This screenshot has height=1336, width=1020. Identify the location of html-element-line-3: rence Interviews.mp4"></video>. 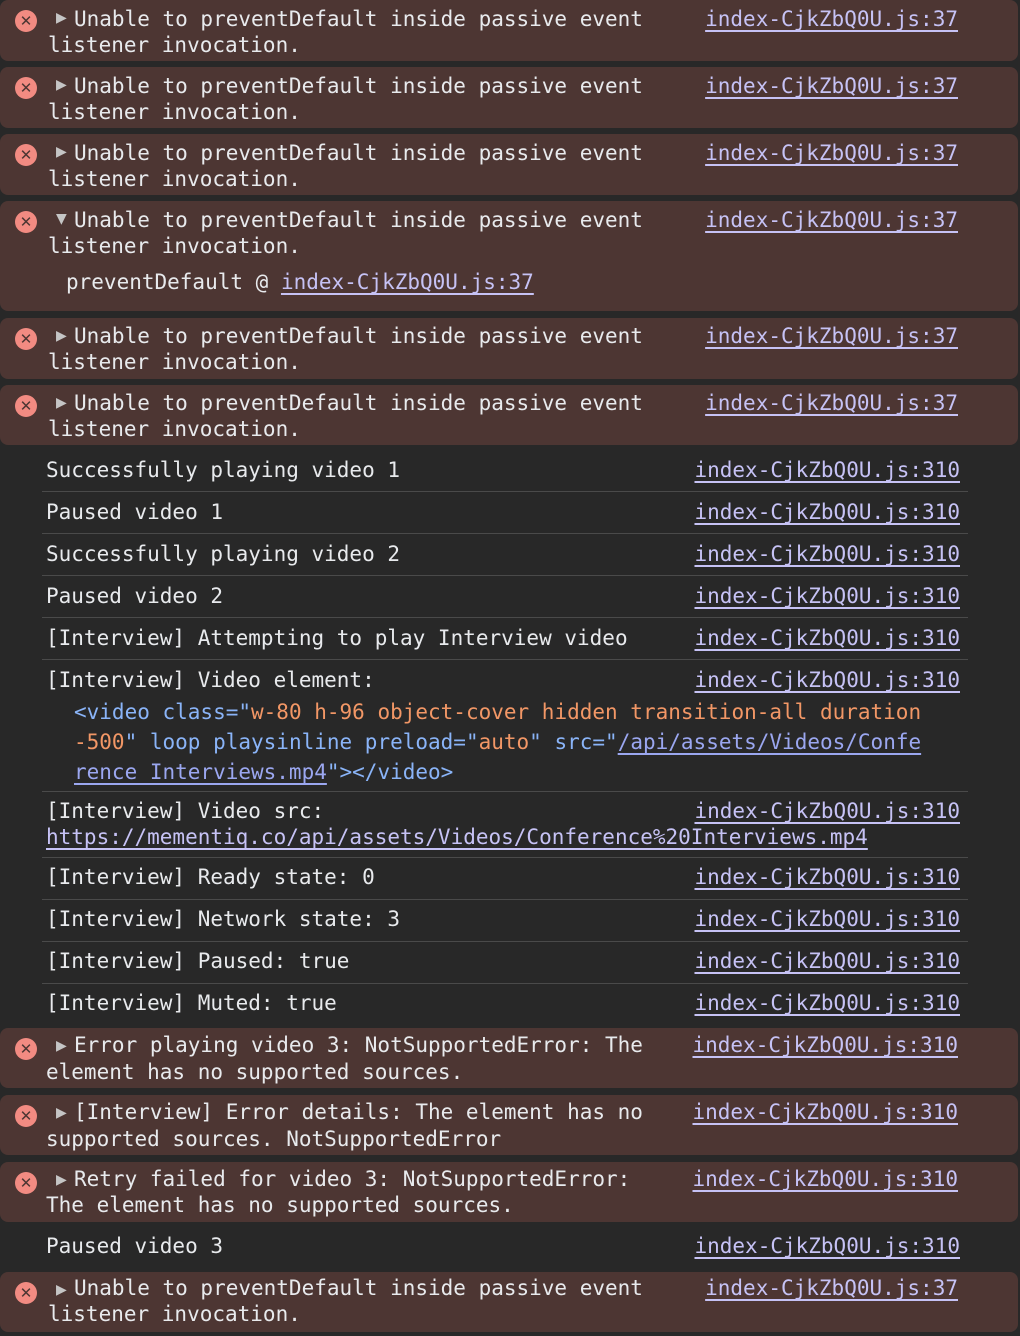
(263, 772).